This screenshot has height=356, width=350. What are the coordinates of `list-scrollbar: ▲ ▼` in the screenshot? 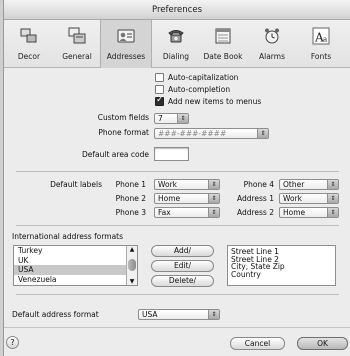 It's located at (131, 265).